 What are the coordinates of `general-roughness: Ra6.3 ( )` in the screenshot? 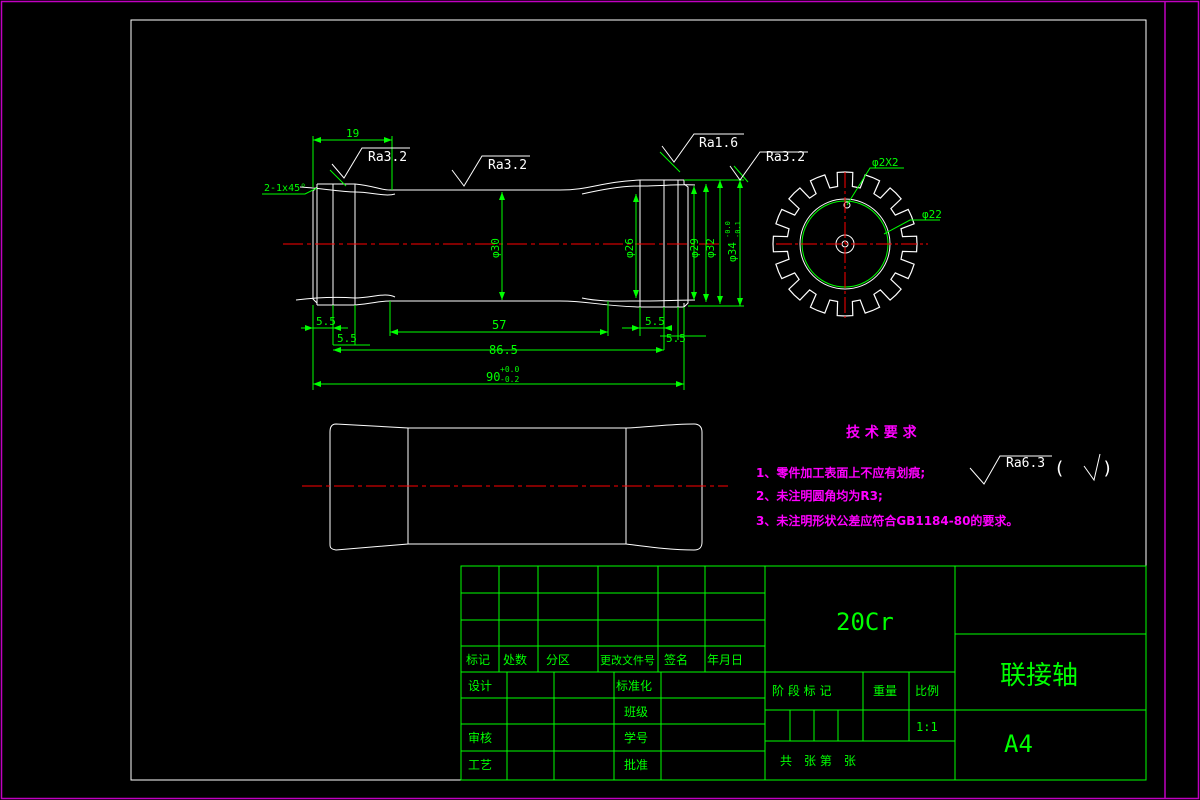 It's located at (1041, 469).